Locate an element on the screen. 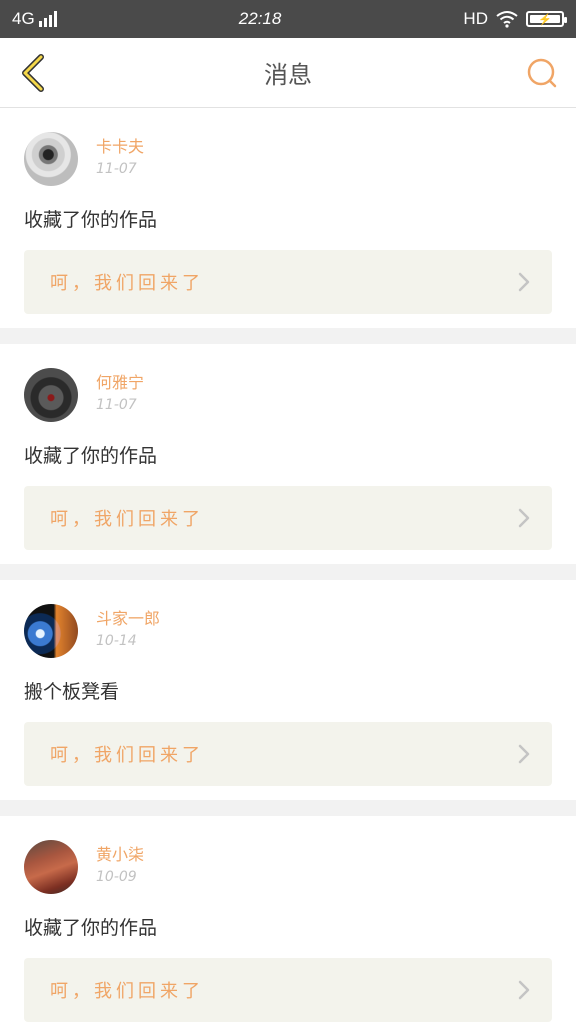  message-date: 10-14 is located at coordinates (116, 641).